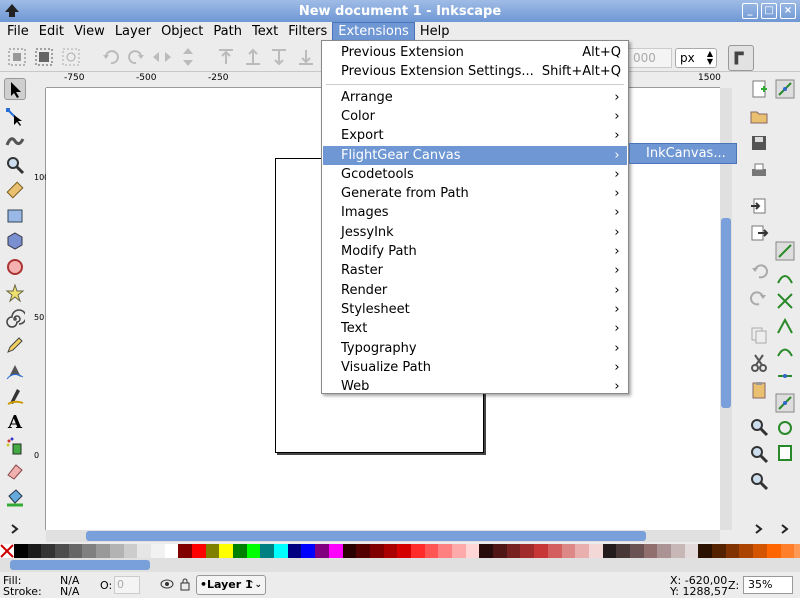  I want to click on maximize-button: □, so click(769, 11).